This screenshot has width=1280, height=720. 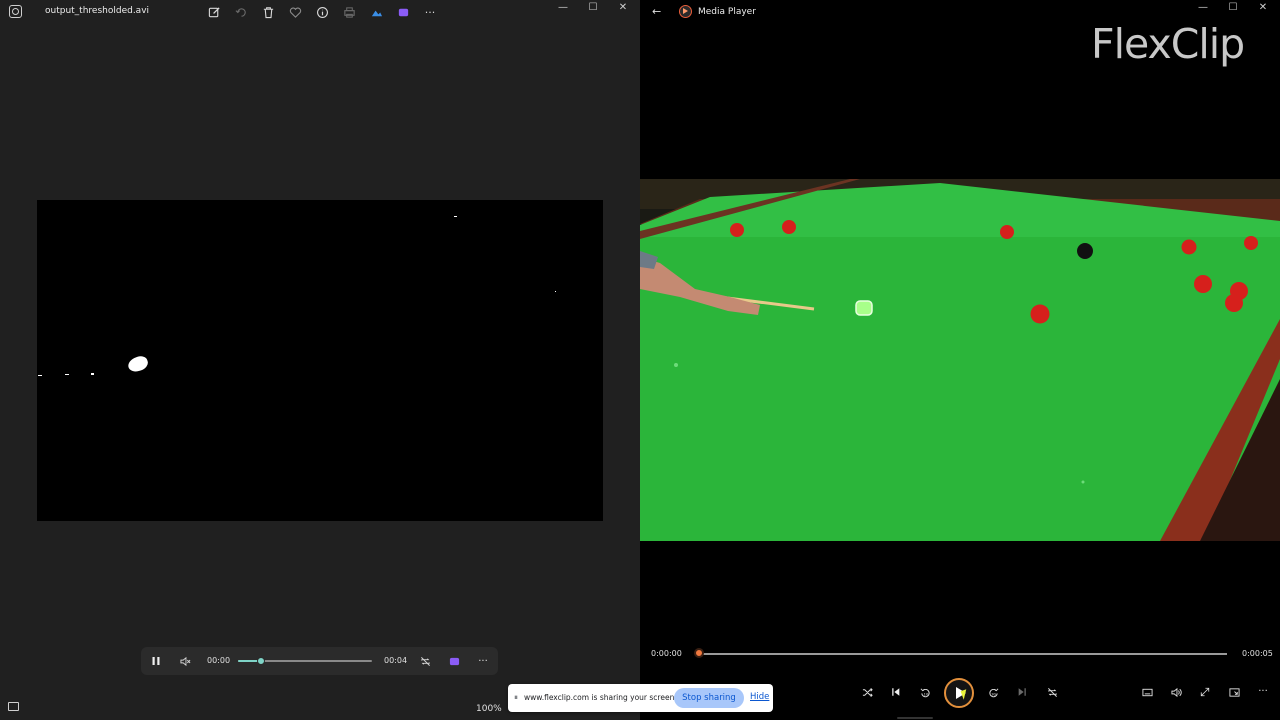 I want to click on cue-ball-highlight, so click(x=864, y=308).